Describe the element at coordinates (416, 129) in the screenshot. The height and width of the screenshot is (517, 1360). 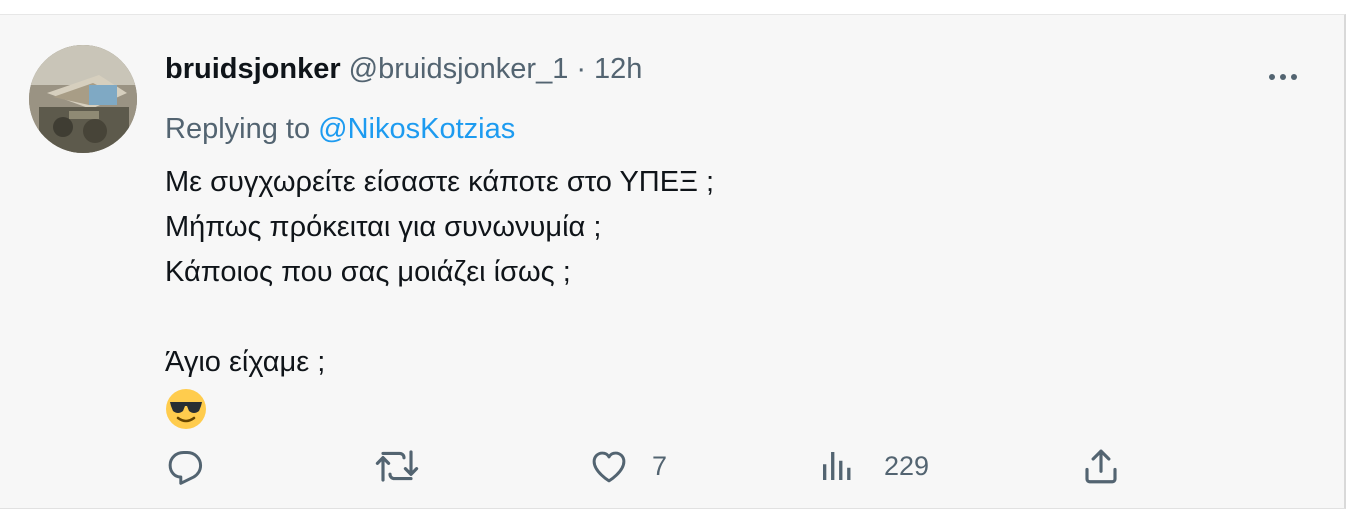
I see `replying-to-mention: @NikosKotzias` at that location.